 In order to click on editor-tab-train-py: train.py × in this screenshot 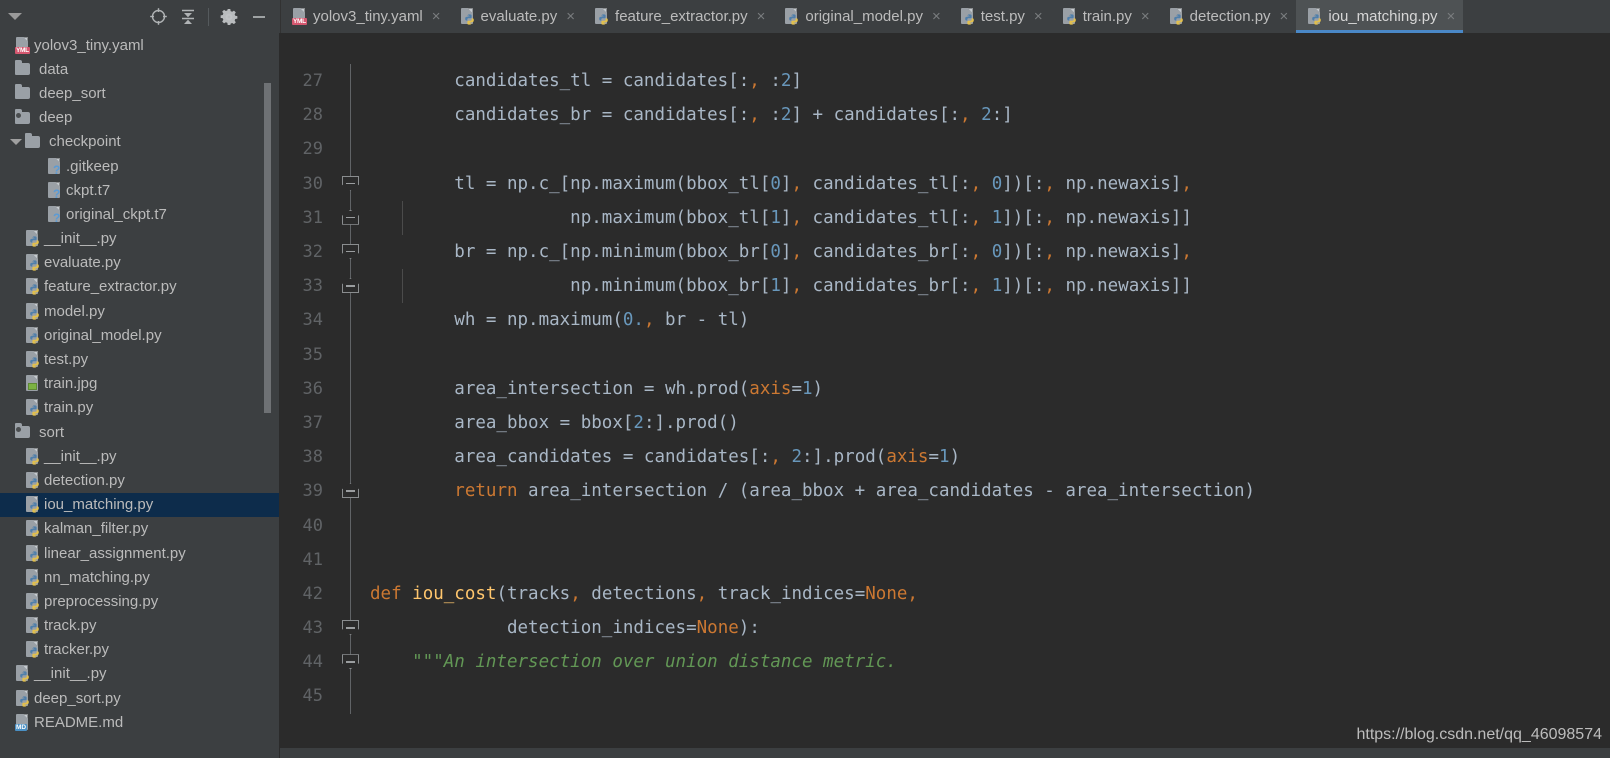, I will do `click(1104, 16)`.